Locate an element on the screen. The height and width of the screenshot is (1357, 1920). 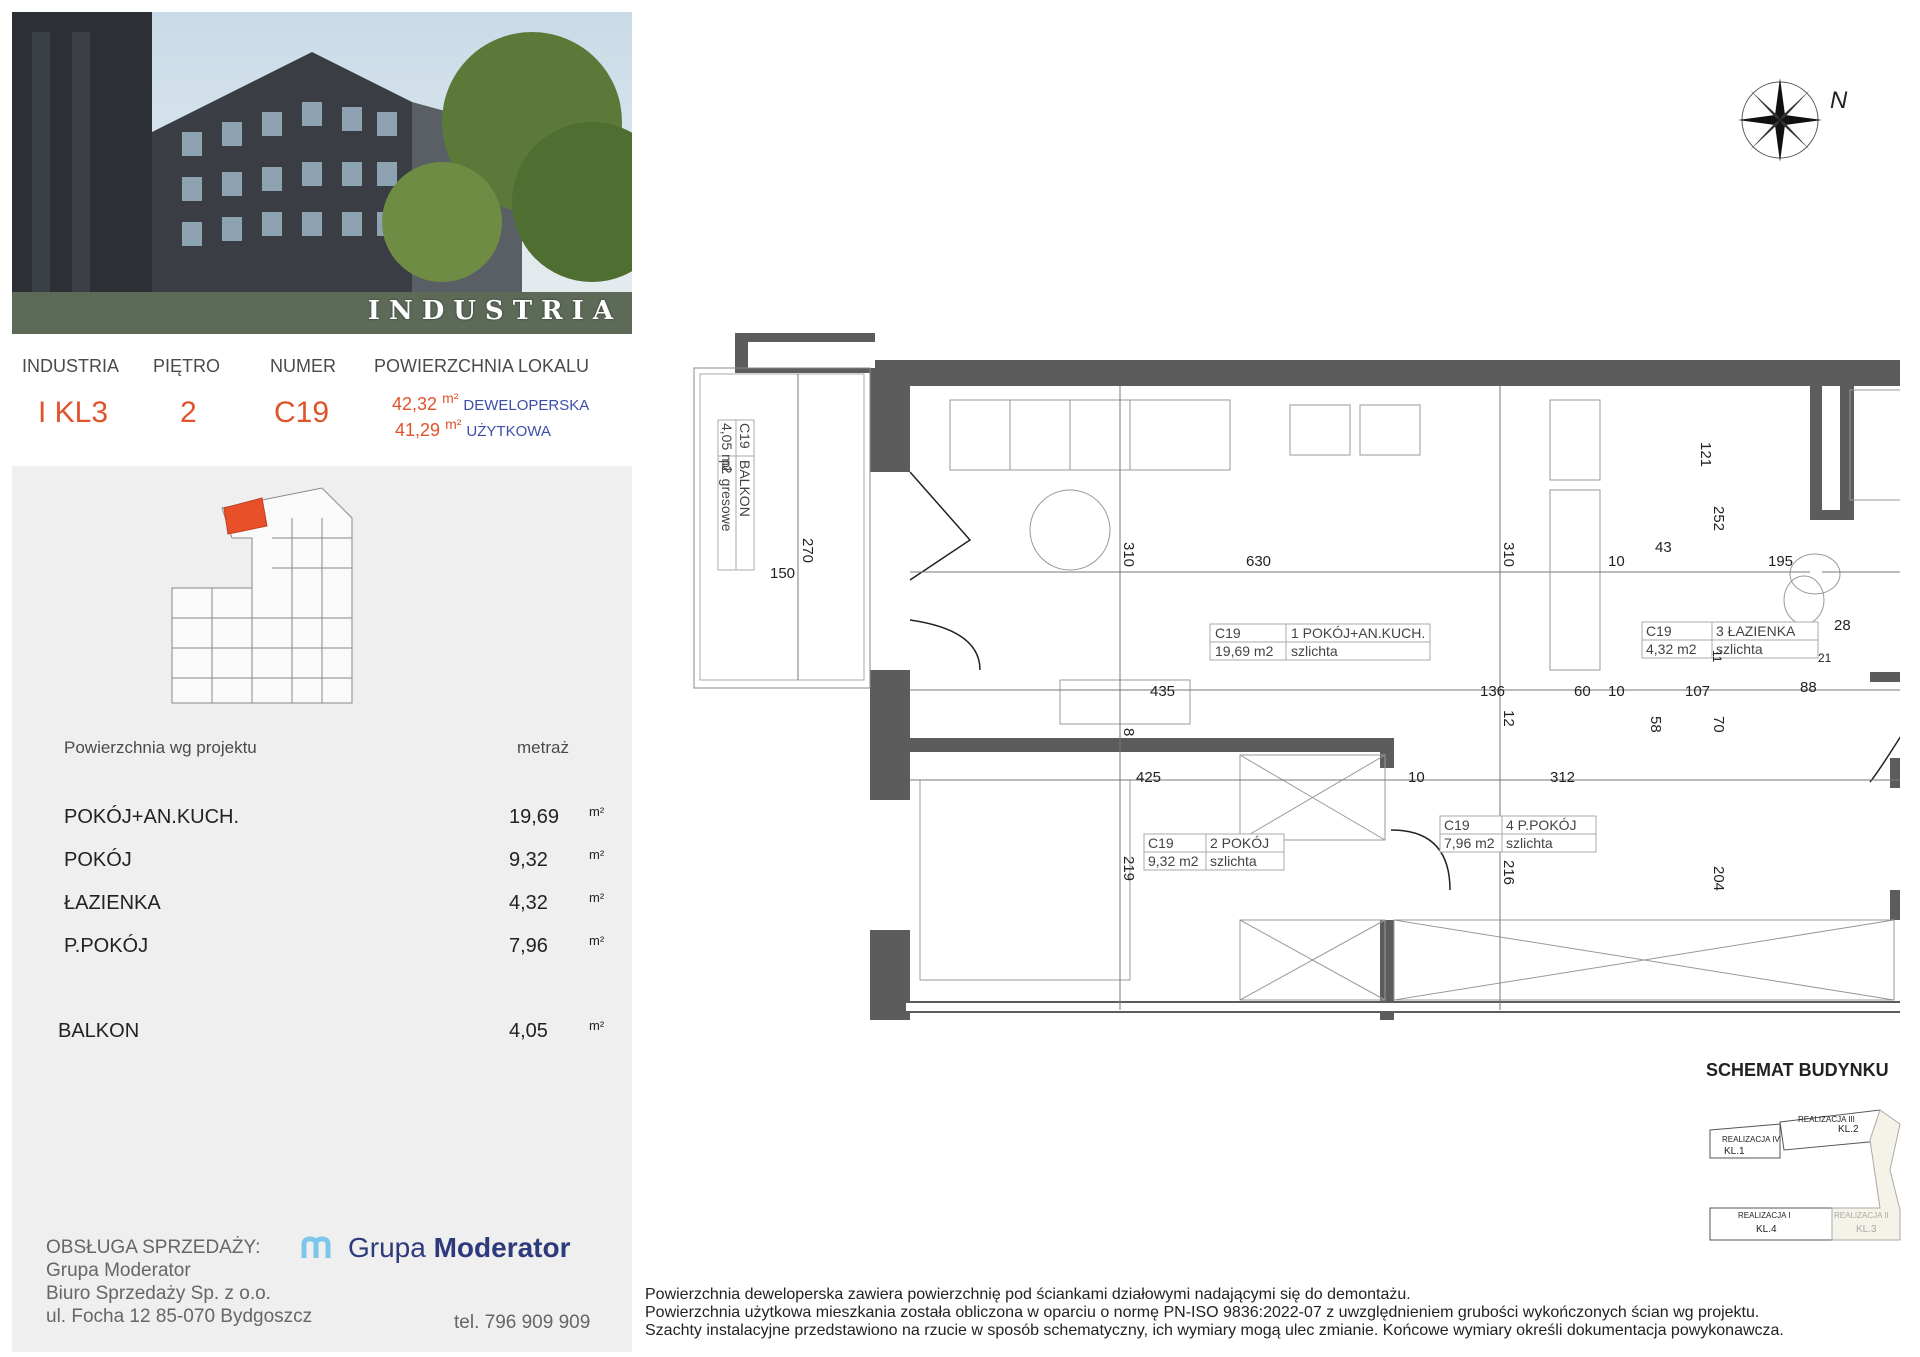
area-developer: 42,32 m² DEWELOPERSKA is located at coordinates (491, 402).